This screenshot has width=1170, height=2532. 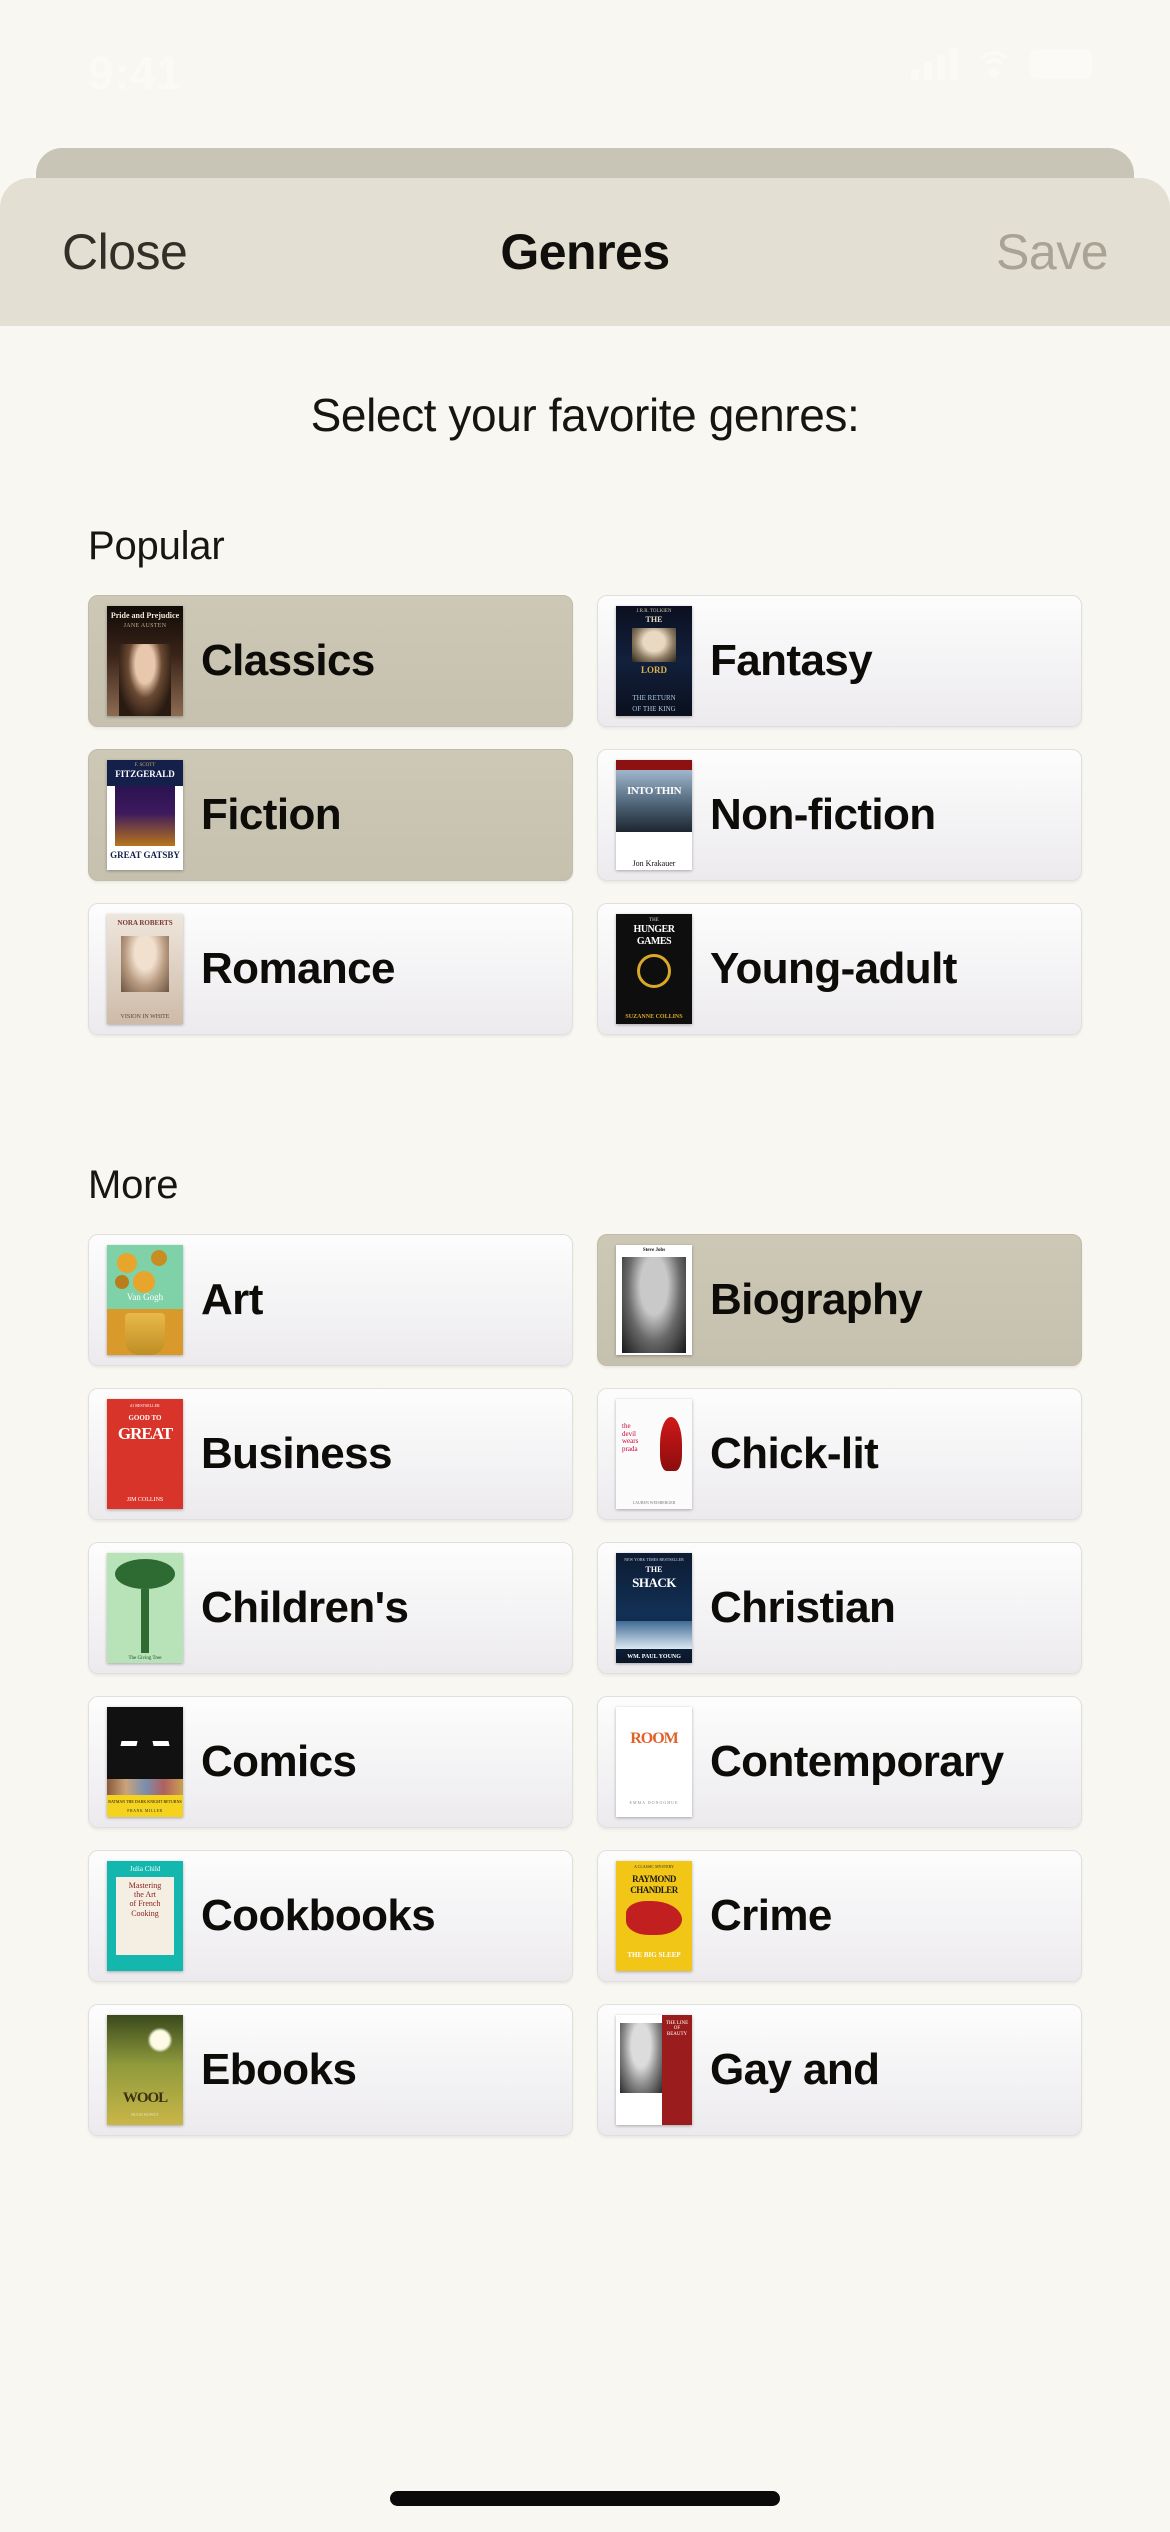 I want to click on genre-label: Non-fiction, so click(x=823, y=814).